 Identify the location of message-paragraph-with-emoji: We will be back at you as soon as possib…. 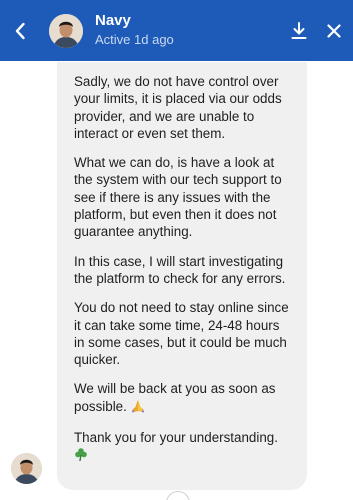
(182, 398).